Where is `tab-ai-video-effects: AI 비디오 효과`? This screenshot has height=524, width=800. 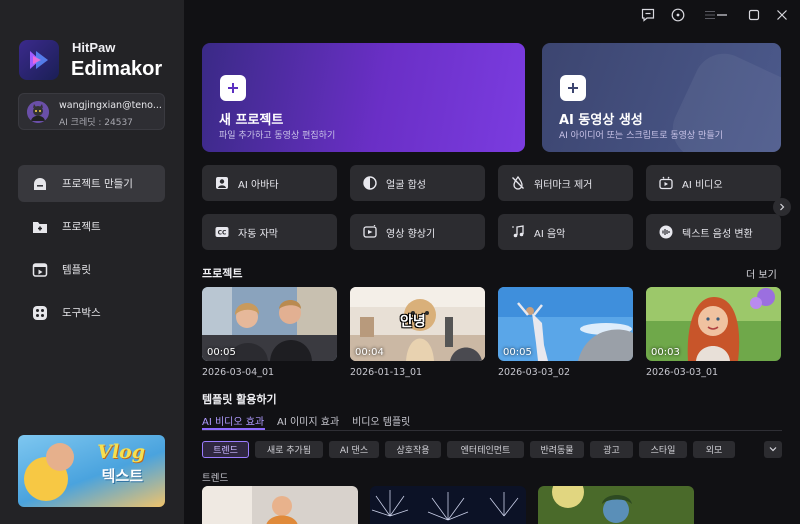
tab-ai-video-effects: AI 비디오 효과 is located at coordinates (233, 420).